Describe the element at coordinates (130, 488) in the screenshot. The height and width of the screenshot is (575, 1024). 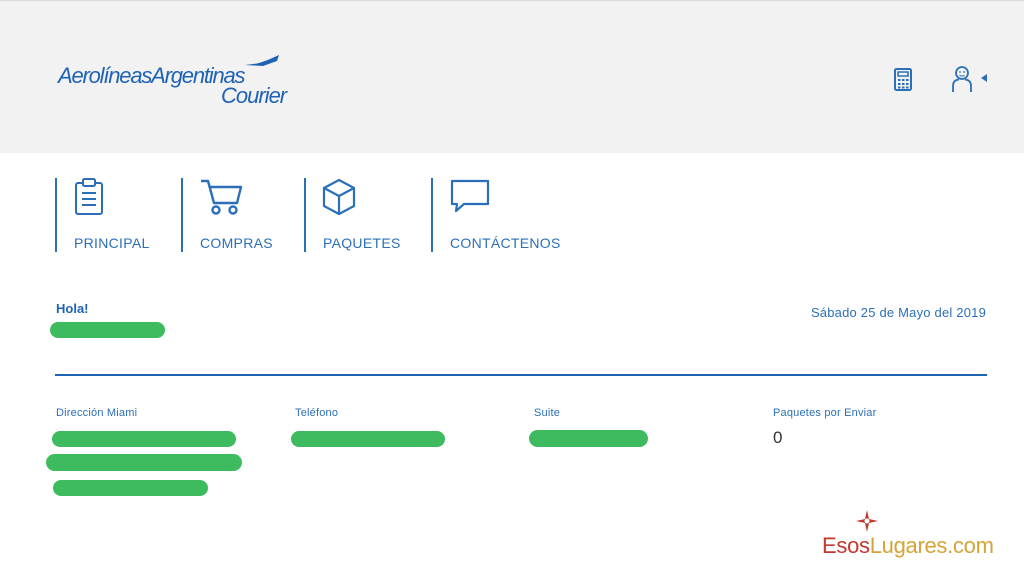
I see `direccion-line3-redacted` at that location.